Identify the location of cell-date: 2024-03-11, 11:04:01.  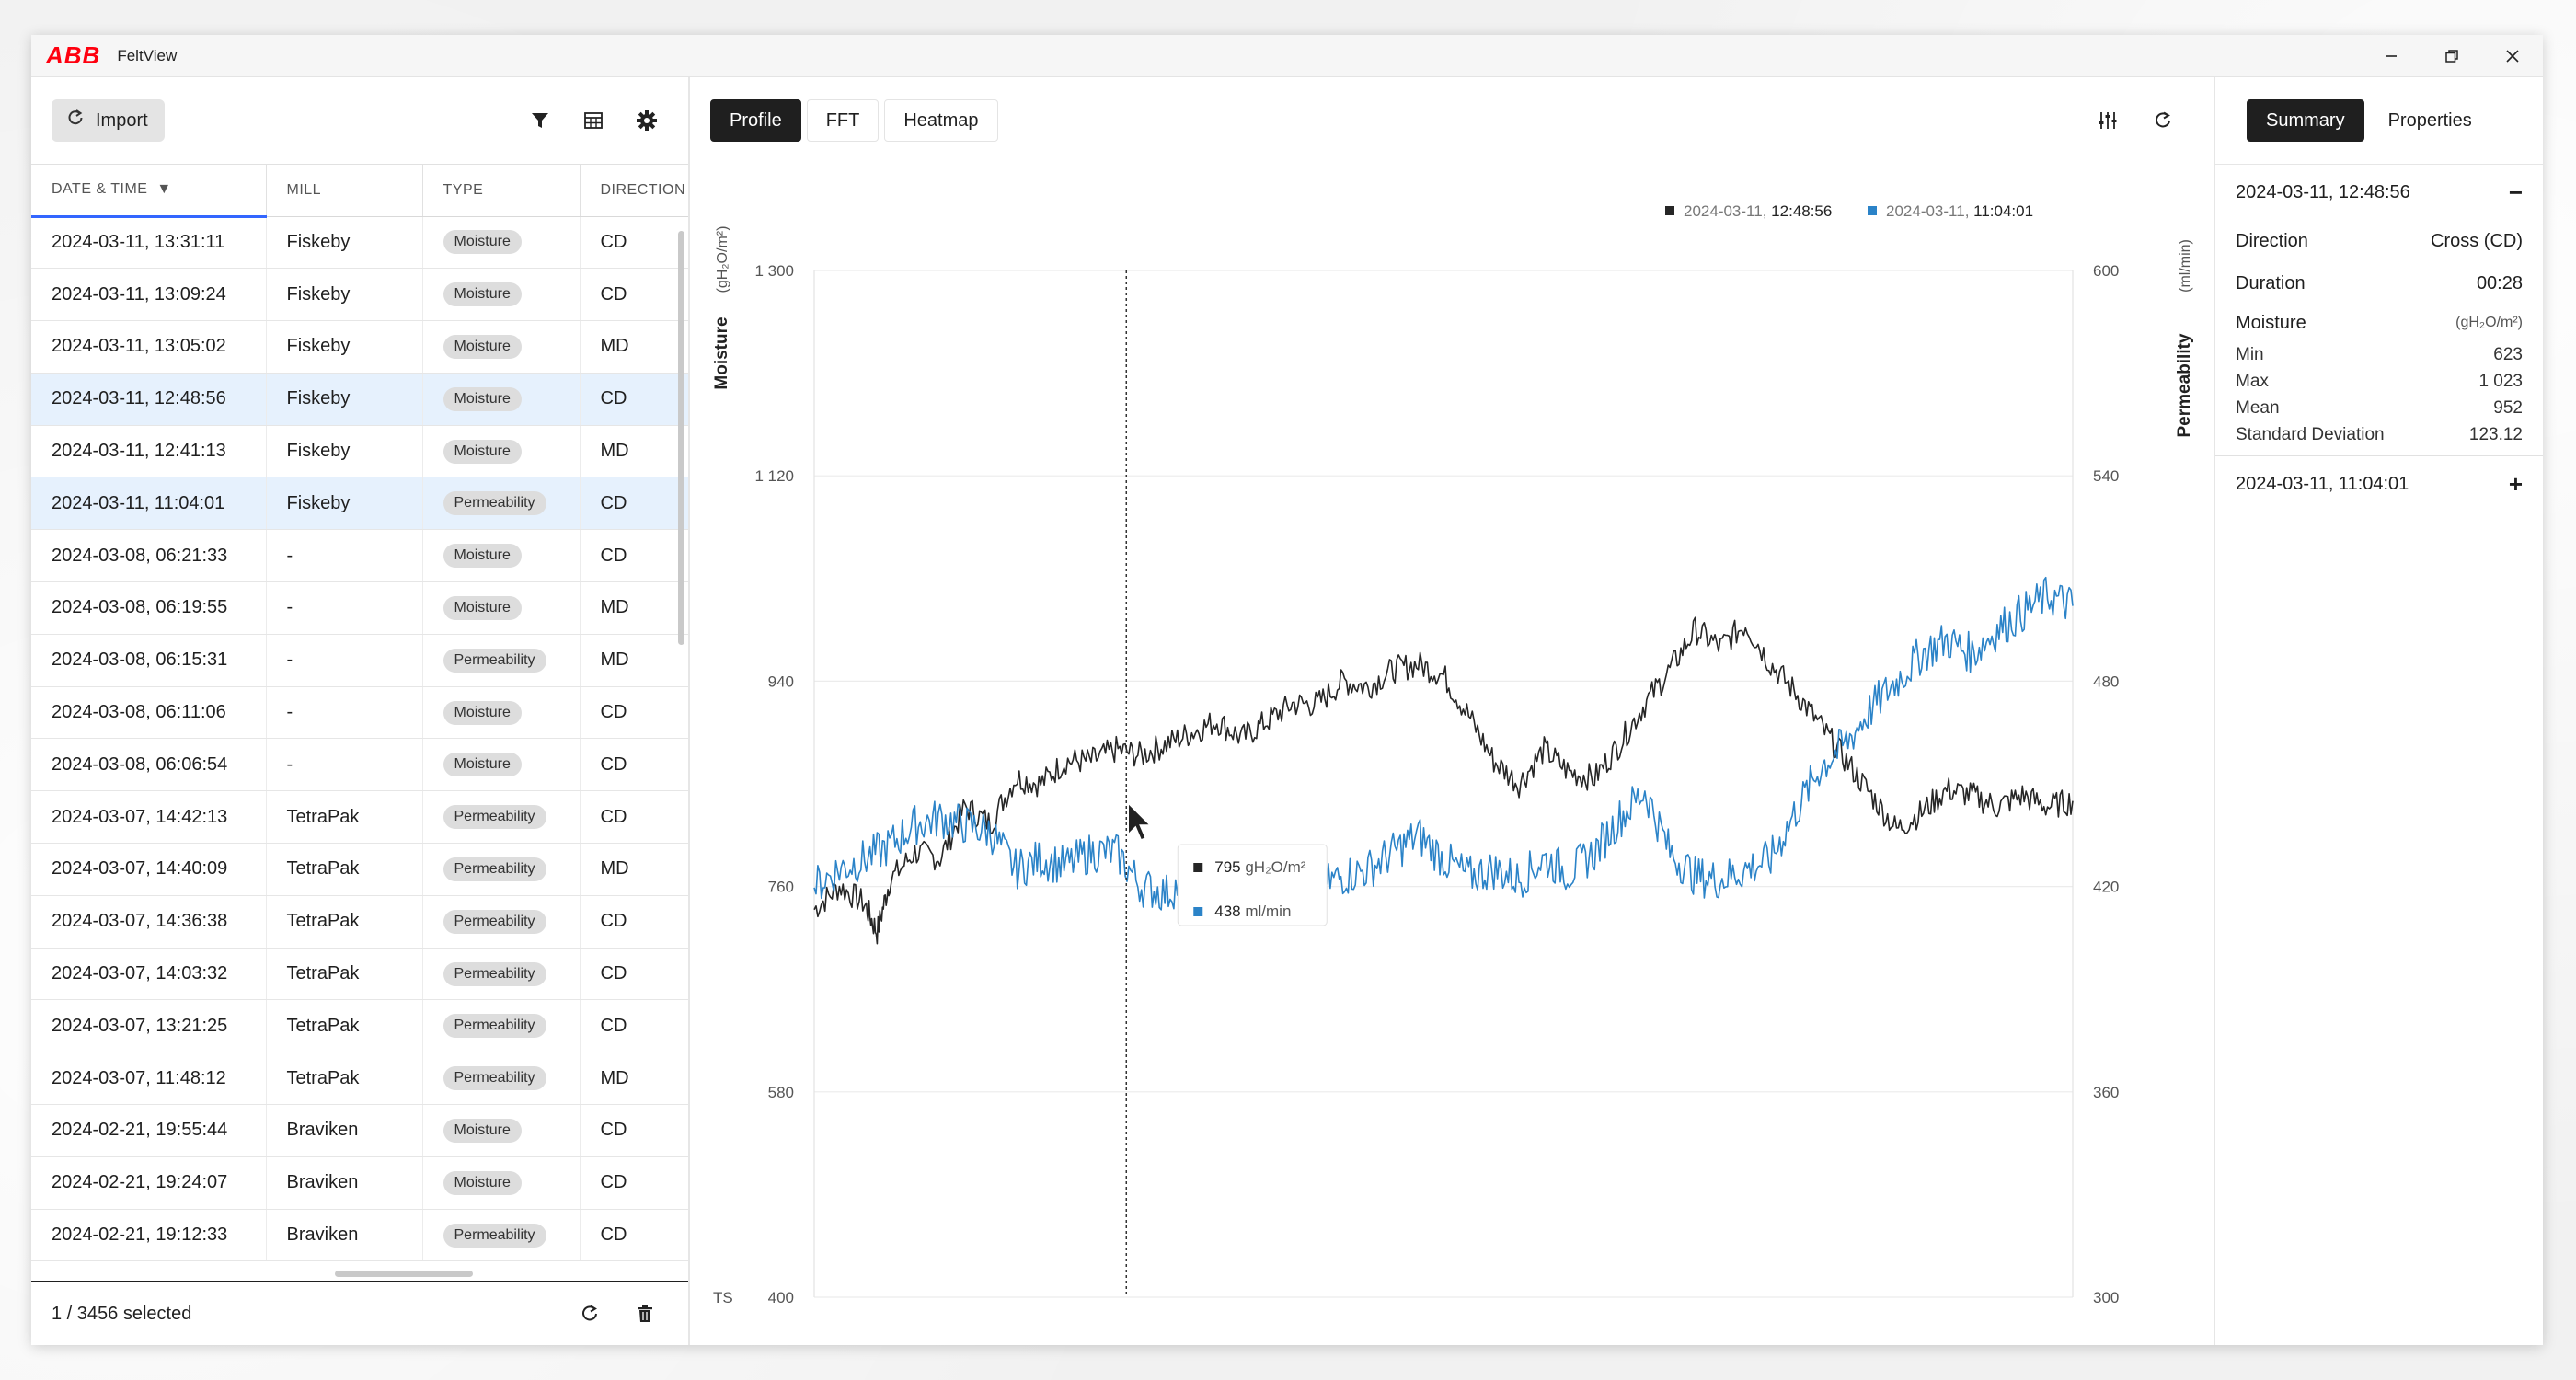
(149, 504).